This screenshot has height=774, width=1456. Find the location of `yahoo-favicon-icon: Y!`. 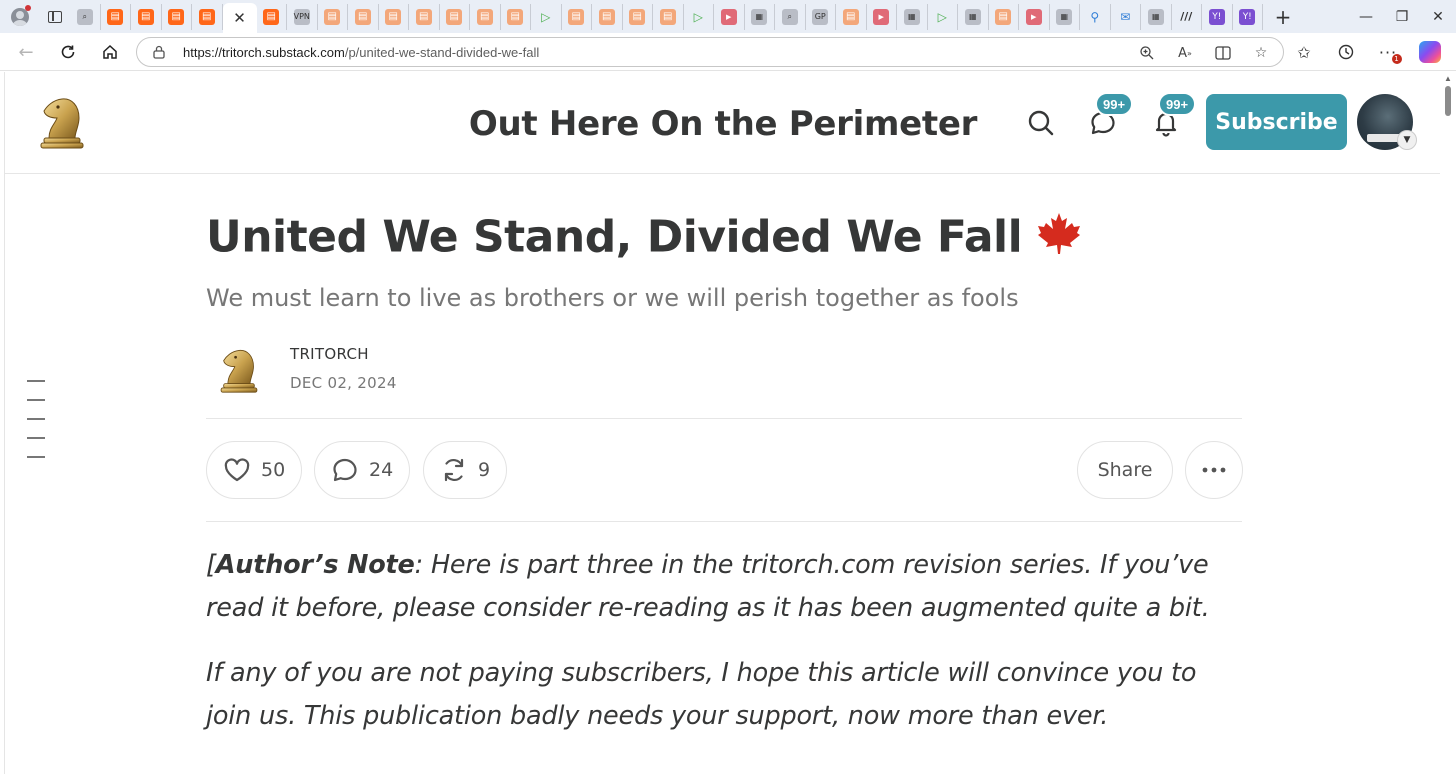

yahoo-favicon-icon: Y! is located at coordinates (1216, 16).